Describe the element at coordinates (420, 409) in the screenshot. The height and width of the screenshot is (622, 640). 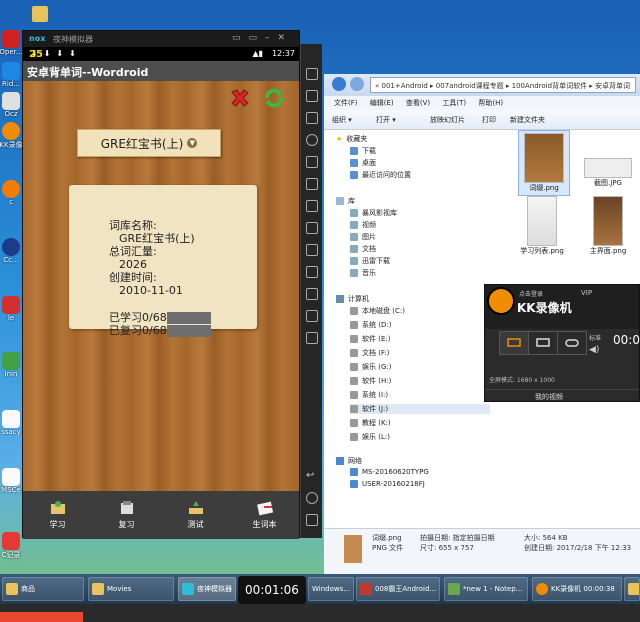
I see `tree-item-drive-7: 软件 (J:)` at that location.